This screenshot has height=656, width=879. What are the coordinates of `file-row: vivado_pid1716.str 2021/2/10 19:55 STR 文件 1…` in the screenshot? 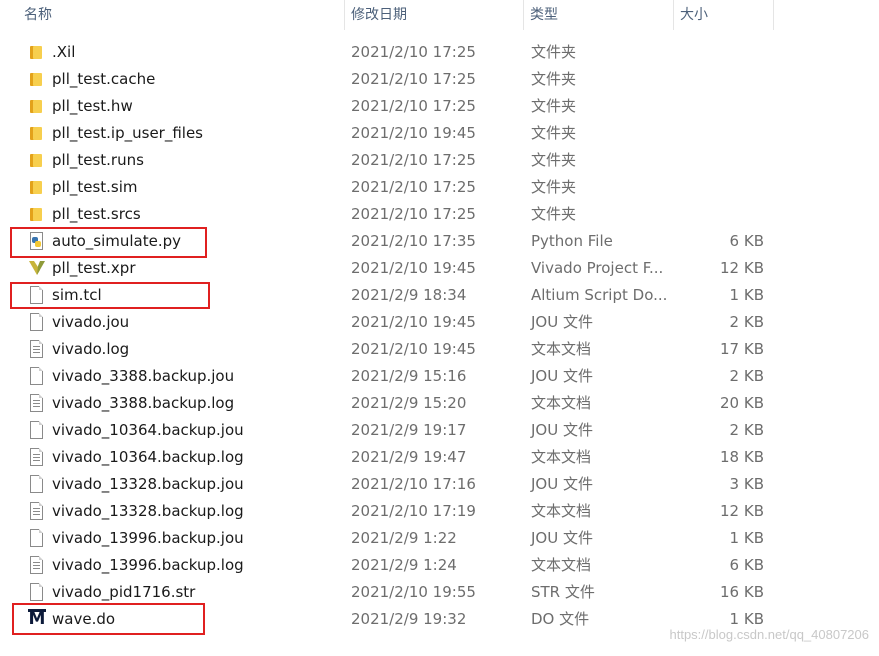 It's located at (439, 592).